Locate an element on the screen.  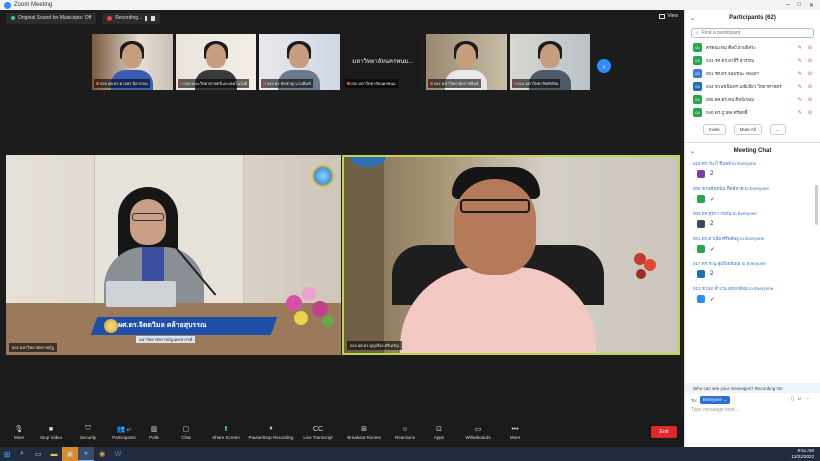
task-view-icon: ▭ is located at coordinates (38, 454).